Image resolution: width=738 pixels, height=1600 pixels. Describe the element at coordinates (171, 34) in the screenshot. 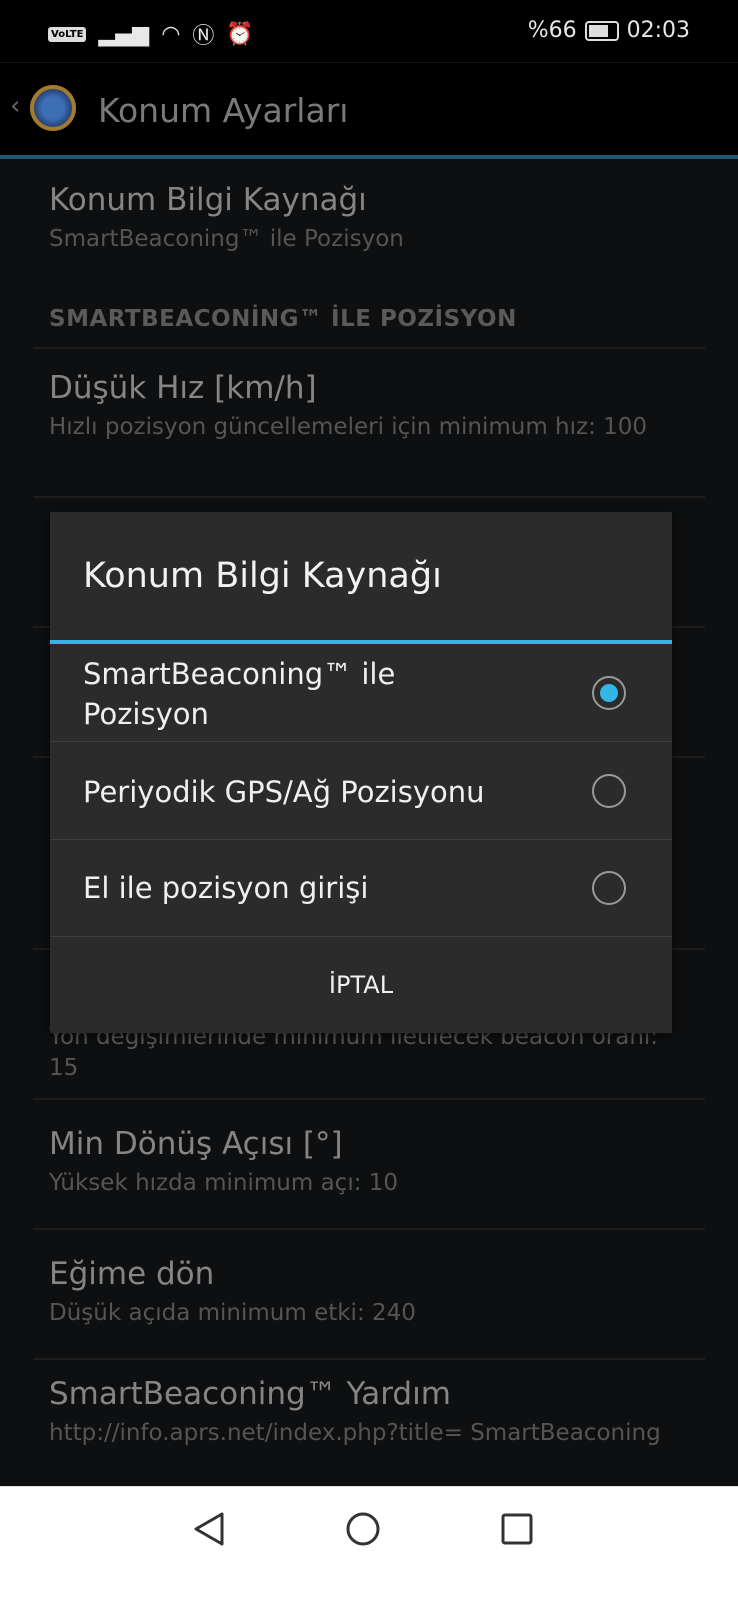

I see `wifi-icon: ◠` at that location.